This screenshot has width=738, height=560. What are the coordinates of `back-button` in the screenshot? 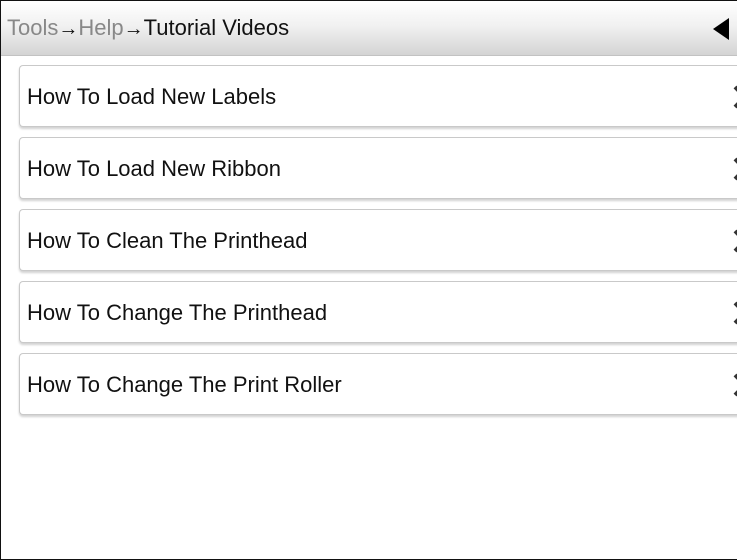 It's located at (721, 29).